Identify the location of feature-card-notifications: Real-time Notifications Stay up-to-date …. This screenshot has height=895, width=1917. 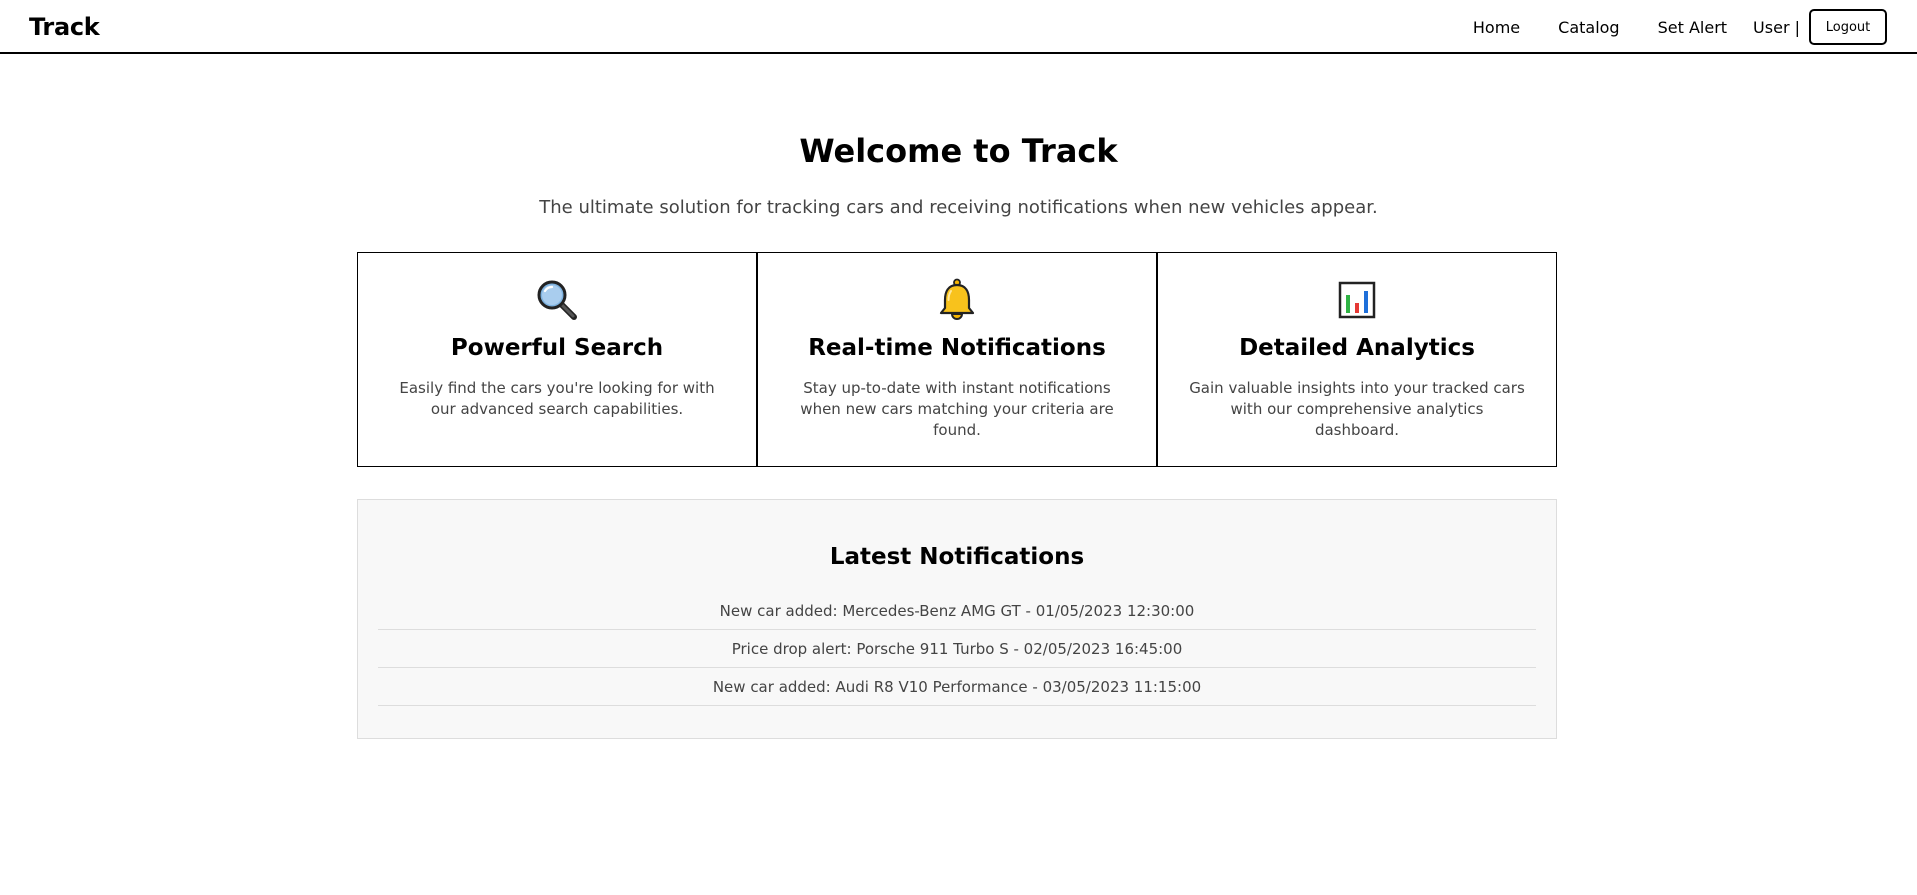
(957, 359).